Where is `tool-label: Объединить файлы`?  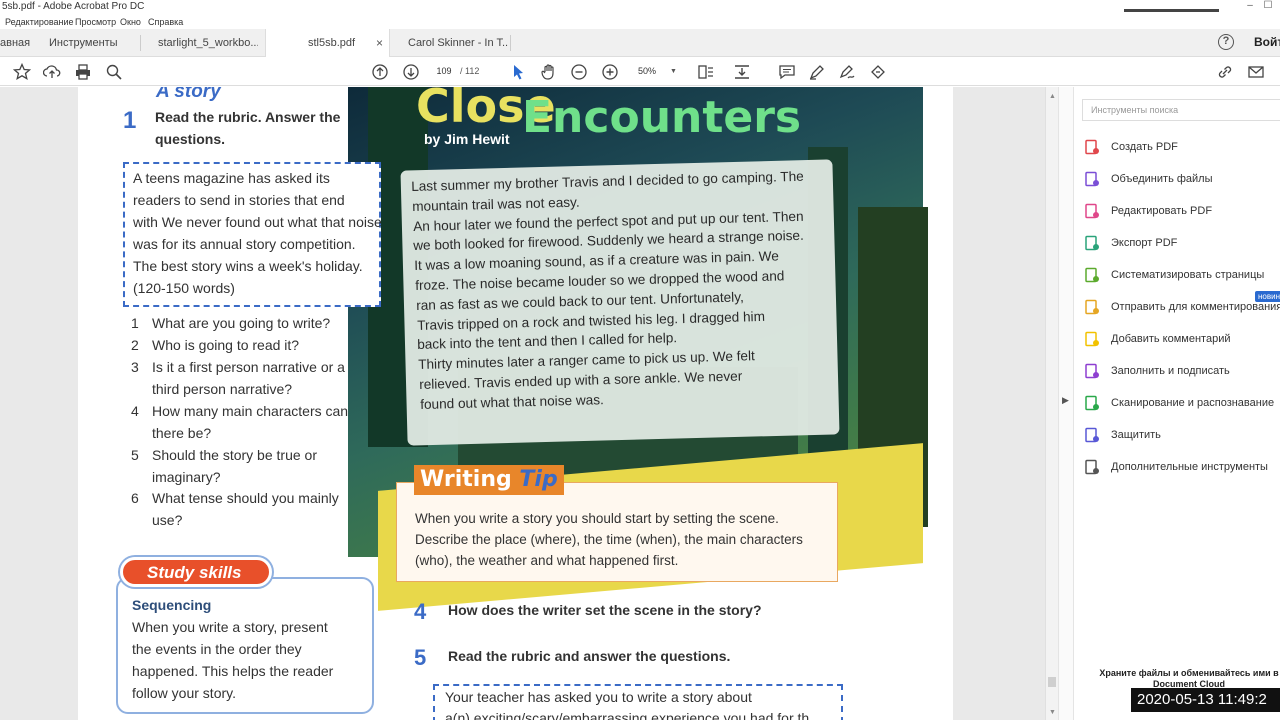 tool-label: Объединить файлы is located at coordinates (1162, 179).